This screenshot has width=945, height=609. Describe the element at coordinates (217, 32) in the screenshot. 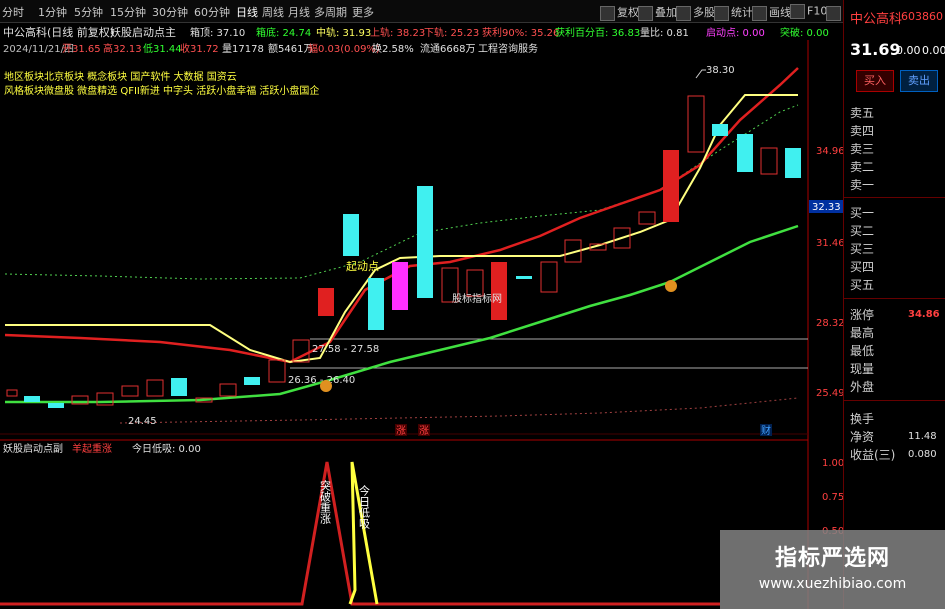

I see `box-top-label: 箱顶: 37.10` at that location.